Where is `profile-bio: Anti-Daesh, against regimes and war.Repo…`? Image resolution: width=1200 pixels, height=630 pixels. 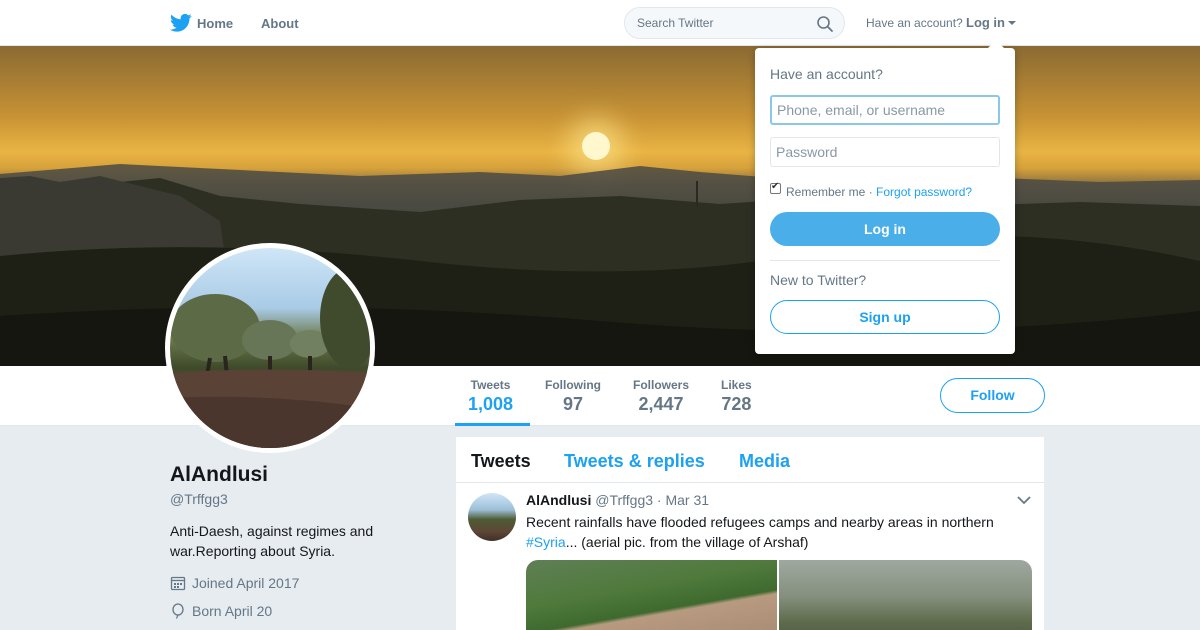 profile-bio: Anti-Daesh, against regimes and war.Repo… is located at coordinates (272, 541).